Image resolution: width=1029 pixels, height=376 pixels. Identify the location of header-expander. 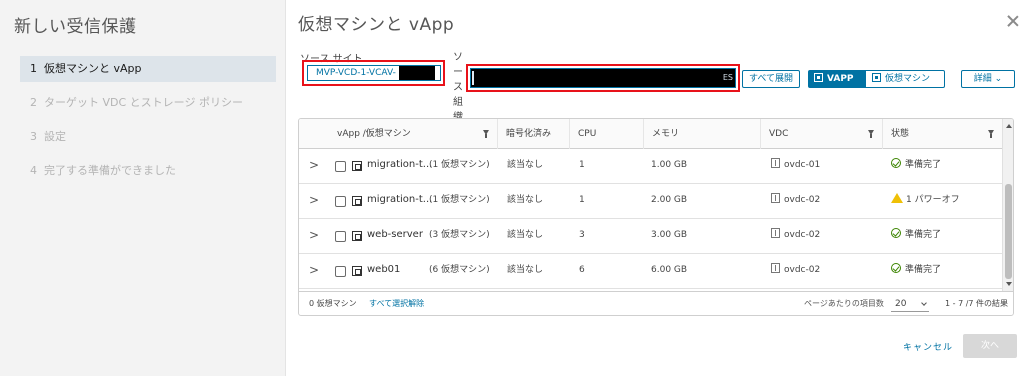
(312, 134).